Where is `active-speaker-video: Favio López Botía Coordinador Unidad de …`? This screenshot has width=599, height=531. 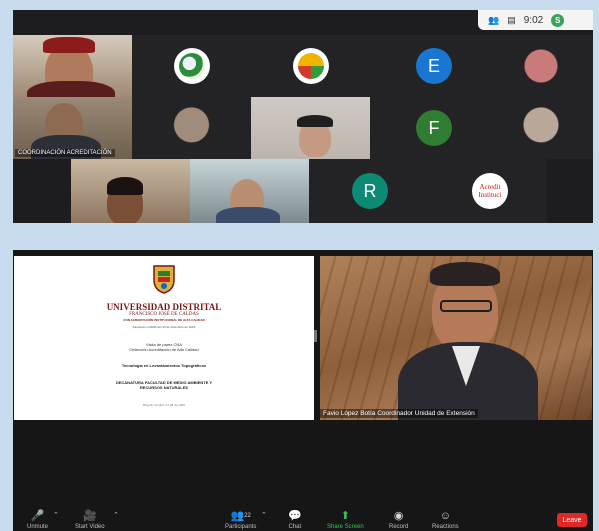 active-speaker-video: Favio López Botía Coordinador Unidad de … is located at coordinates (456, 338).